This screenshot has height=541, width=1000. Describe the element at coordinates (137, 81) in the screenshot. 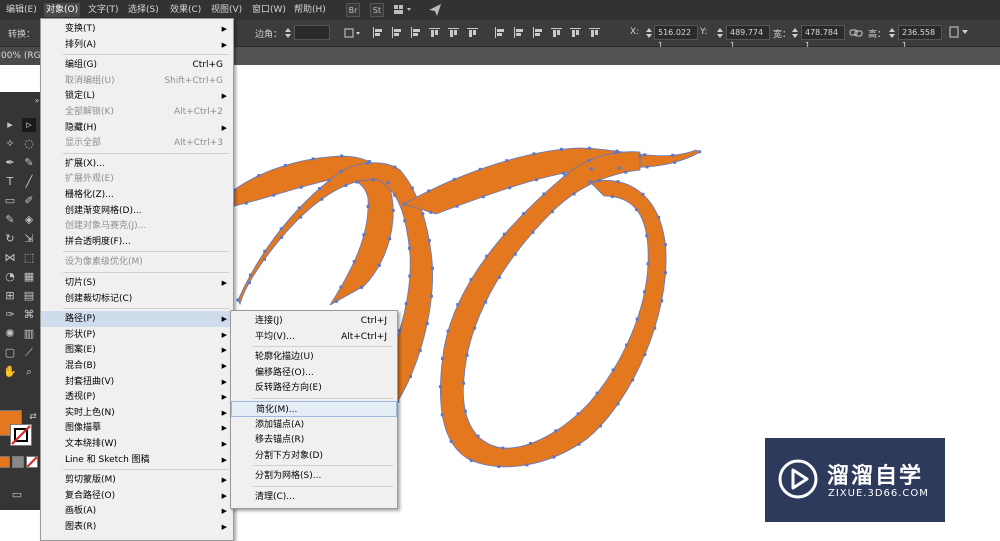

I see `object-menu-item: 取消编组(U) Shift+Ctrl+G` at that location.